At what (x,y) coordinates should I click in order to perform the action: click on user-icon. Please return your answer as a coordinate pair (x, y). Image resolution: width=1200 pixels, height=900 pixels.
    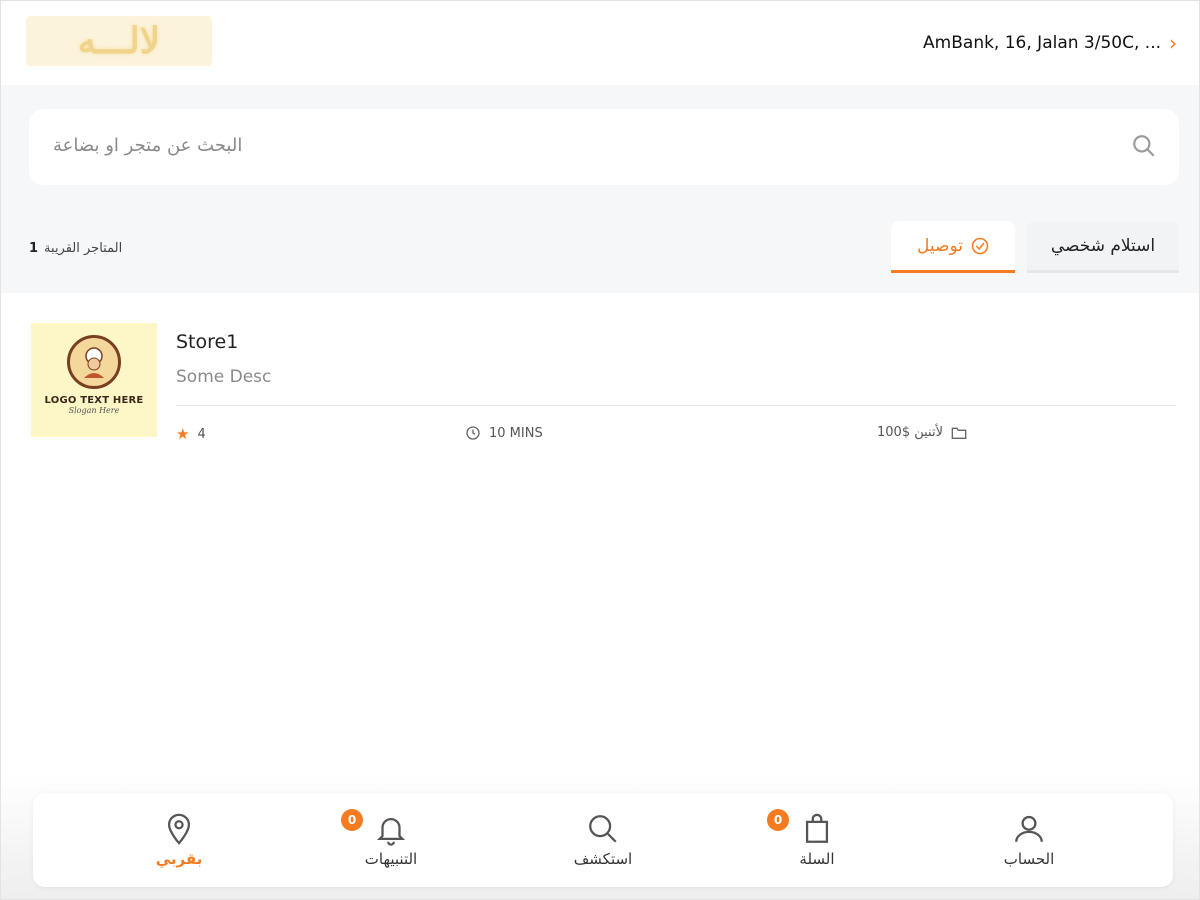
    Looking at the image, I should click on (1029, 828).